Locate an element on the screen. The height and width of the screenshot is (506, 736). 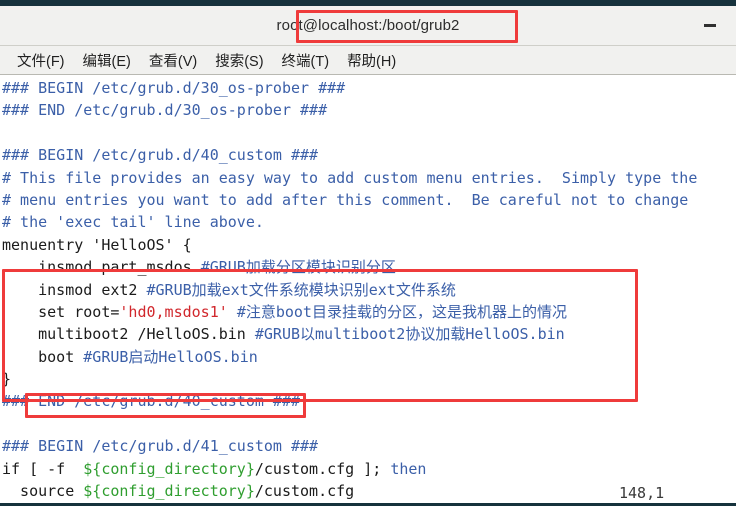
menu-item-file: 文件(F) is located at coordinates (41, 60).